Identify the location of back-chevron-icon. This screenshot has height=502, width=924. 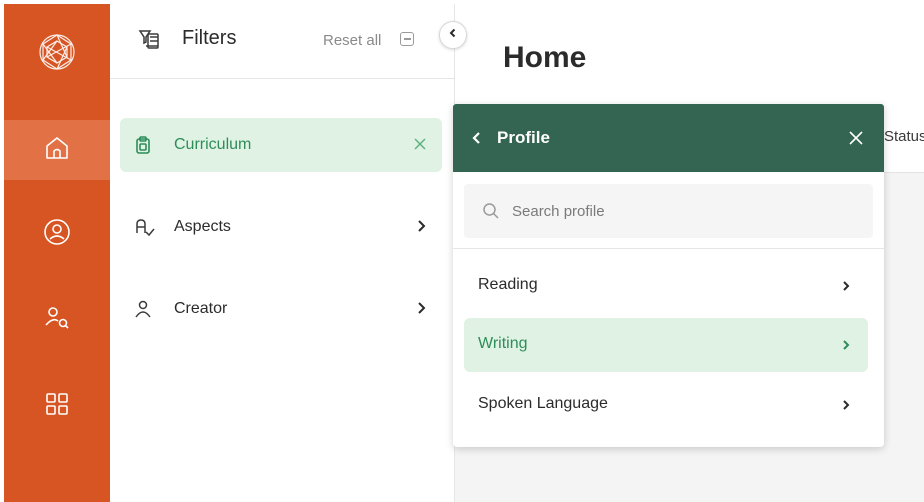
(477, 140).